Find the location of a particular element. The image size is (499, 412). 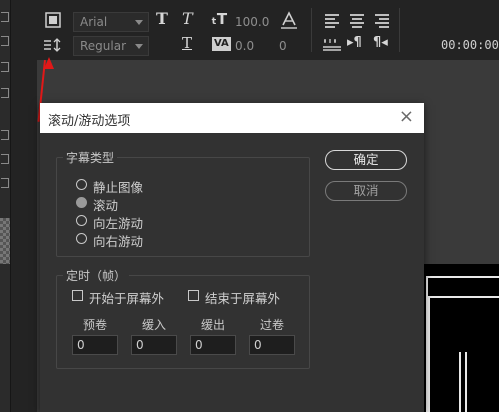

tools-panel is located at coordinates (5, 206).